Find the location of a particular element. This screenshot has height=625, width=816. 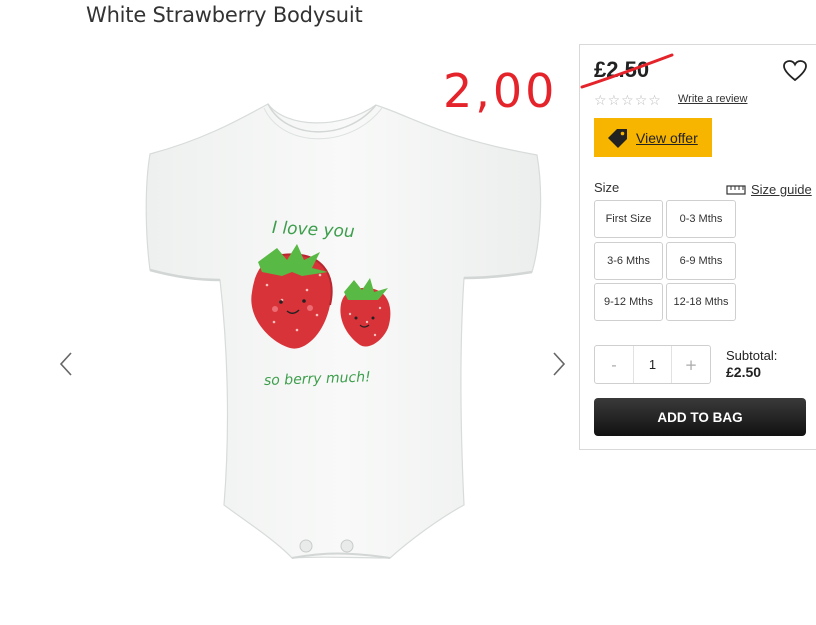

size-option: 9-12 Mths is located at coordinates (628, 302).